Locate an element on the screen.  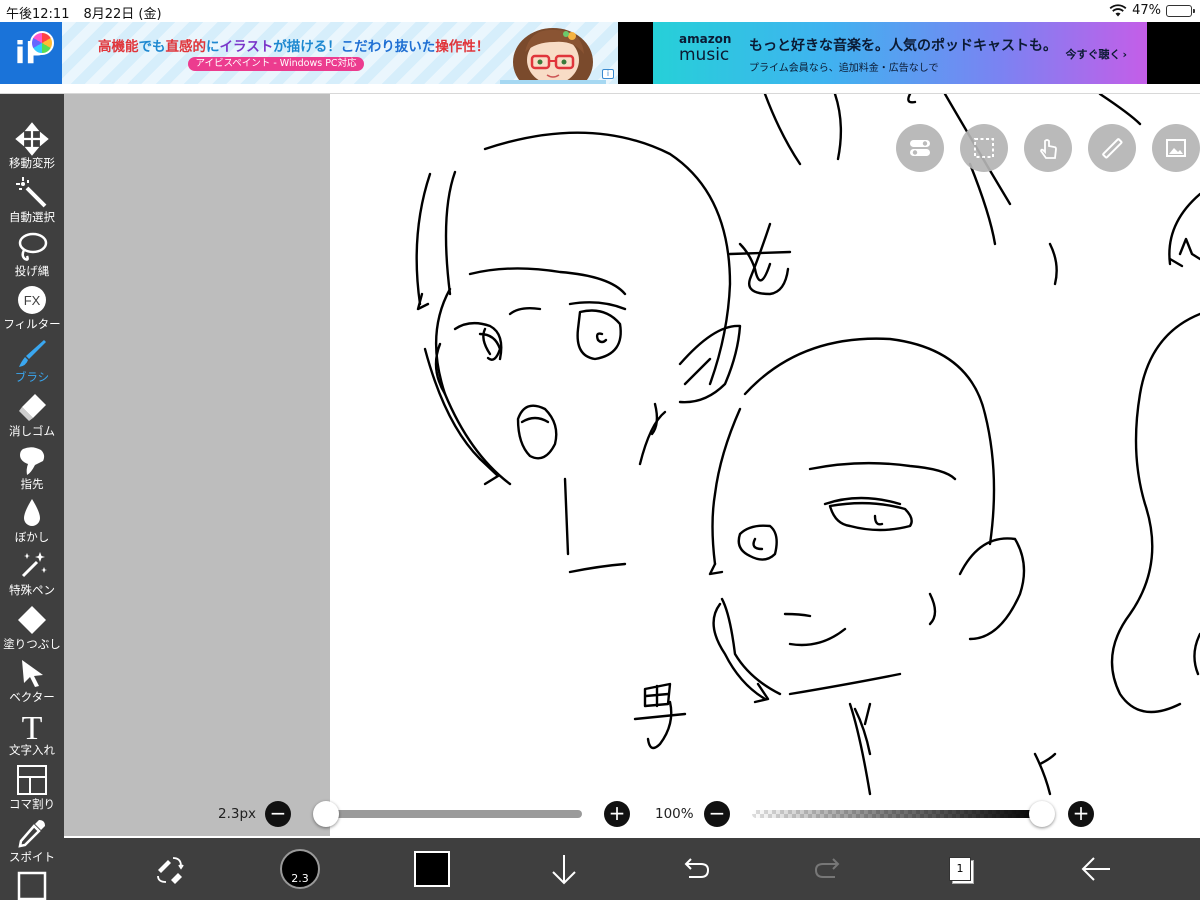
tool-label: 消しゴム is located at coordinates (32, 431).